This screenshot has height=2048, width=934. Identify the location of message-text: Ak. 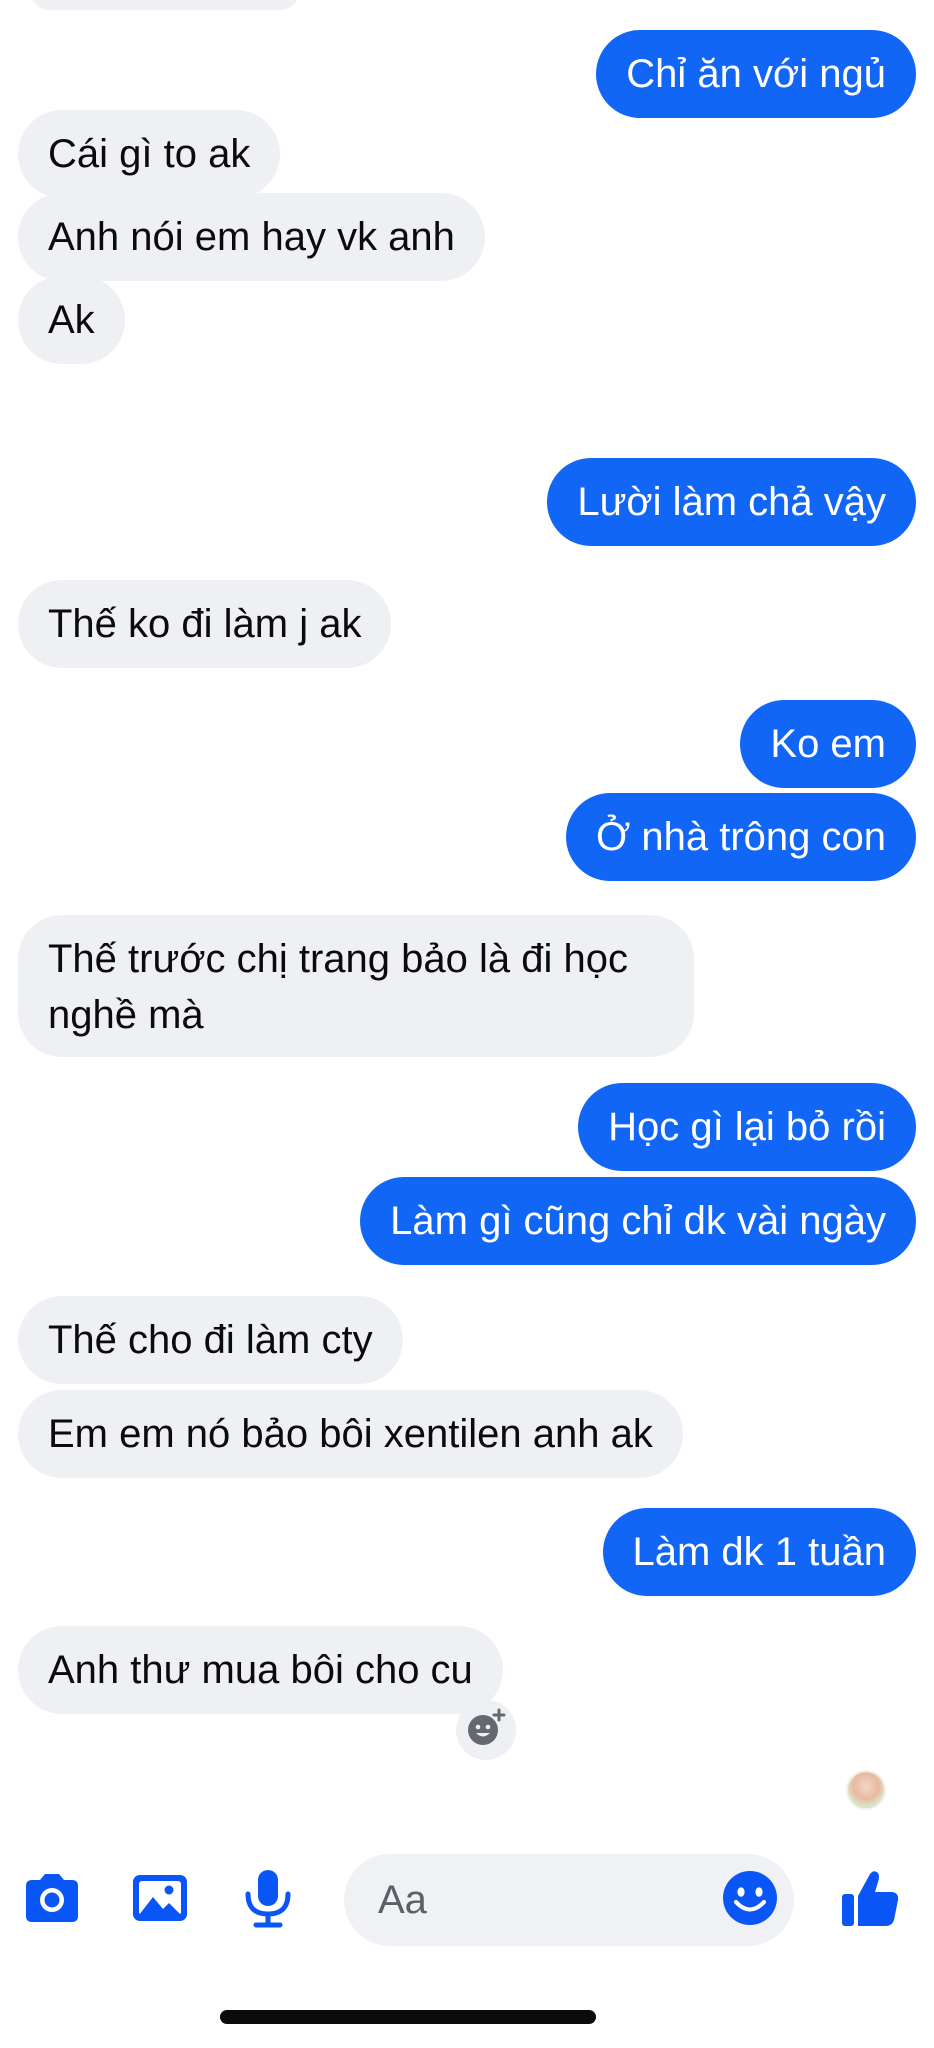
(71, 320).